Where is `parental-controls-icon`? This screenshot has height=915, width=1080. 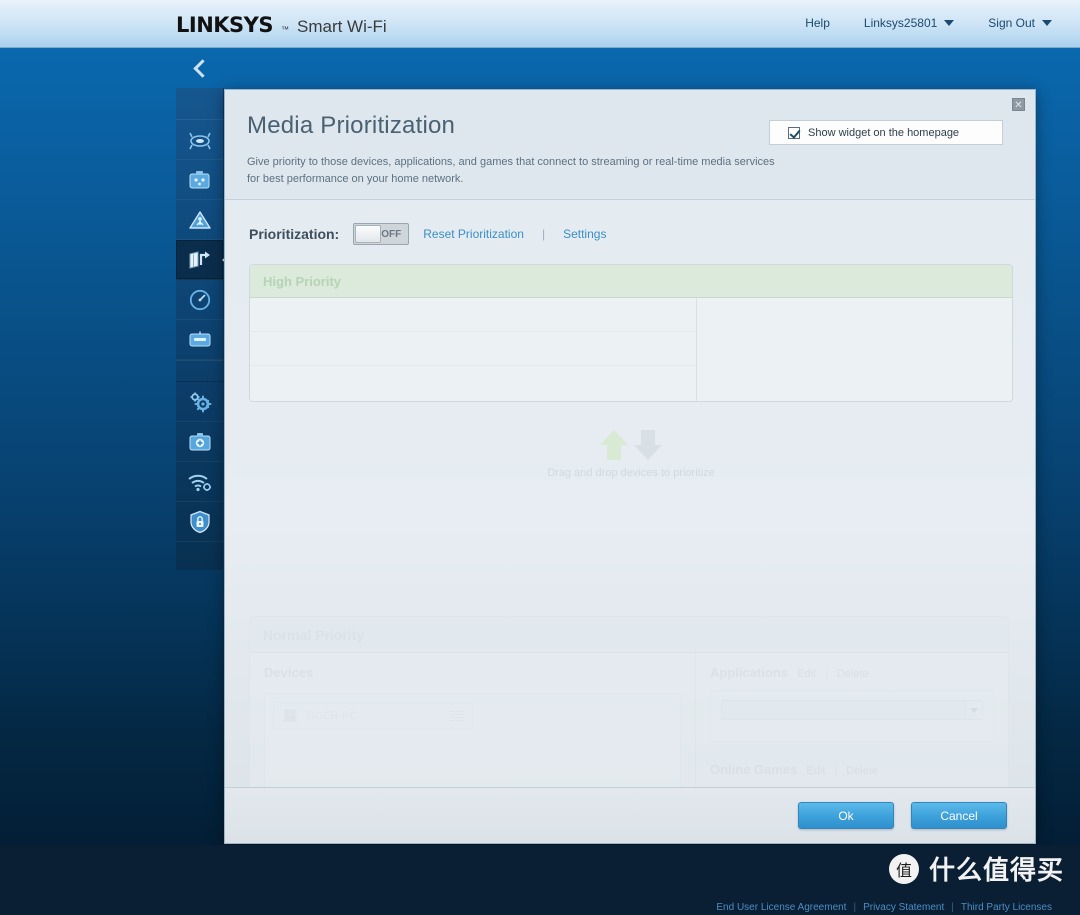
parental-controls-icon is located at coordinates (199, 219).